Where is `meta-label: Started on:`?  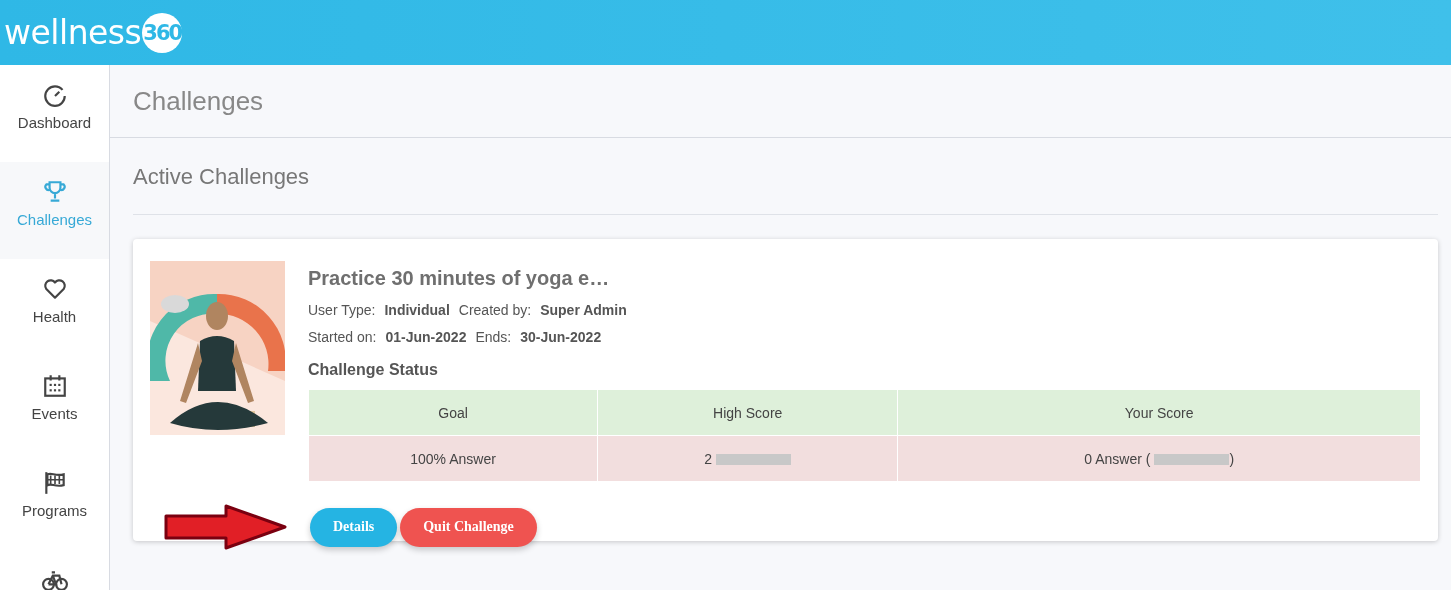
meta-label: Started on: is located at coordinates (342, 337).